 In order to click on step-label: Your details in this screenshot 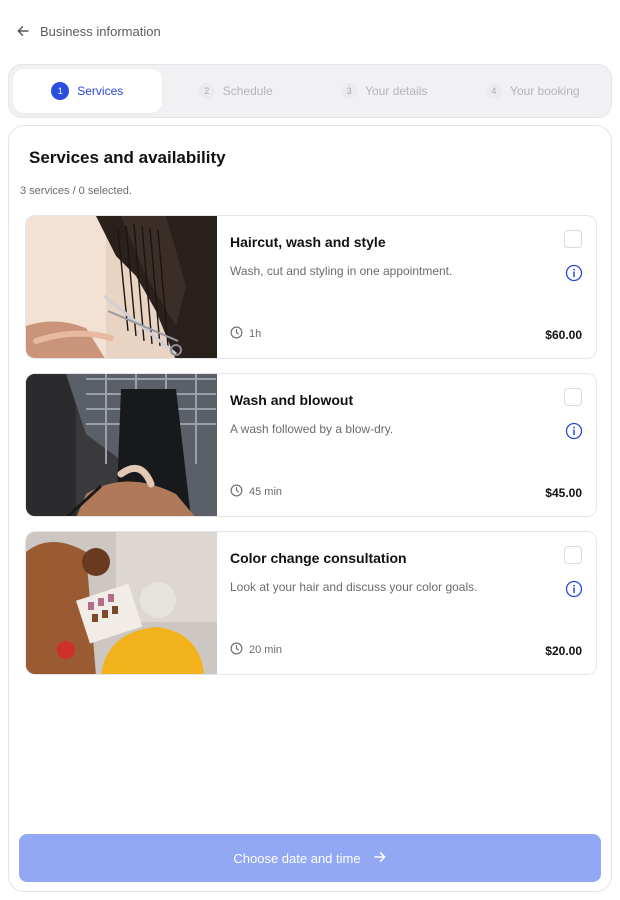, I will do `click(396, 91)`.